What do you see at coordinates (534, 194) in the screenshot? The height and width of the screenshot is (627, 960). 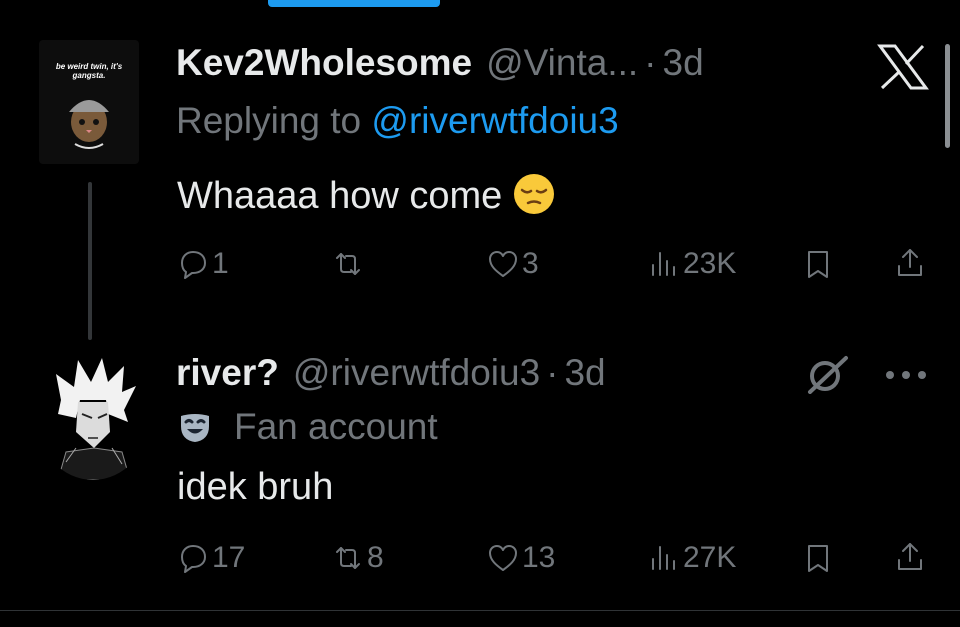 I see `pensive-face-icon` at bounding box center [534, 194].